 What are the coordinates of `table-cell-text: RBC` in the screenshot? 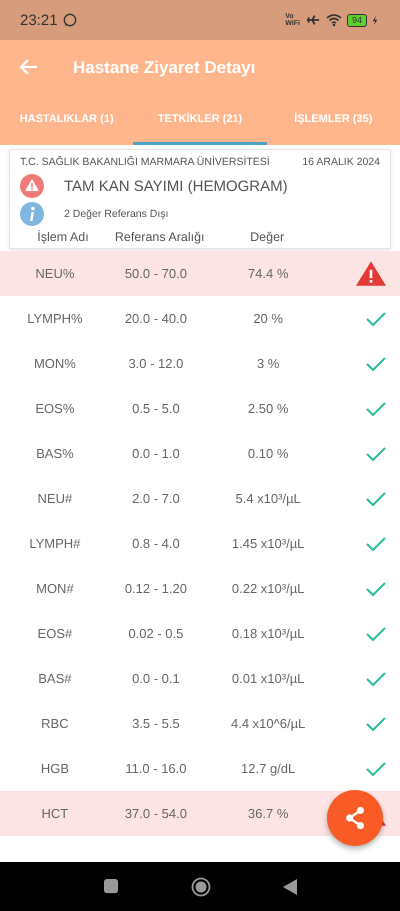 It's located at (55, 723).